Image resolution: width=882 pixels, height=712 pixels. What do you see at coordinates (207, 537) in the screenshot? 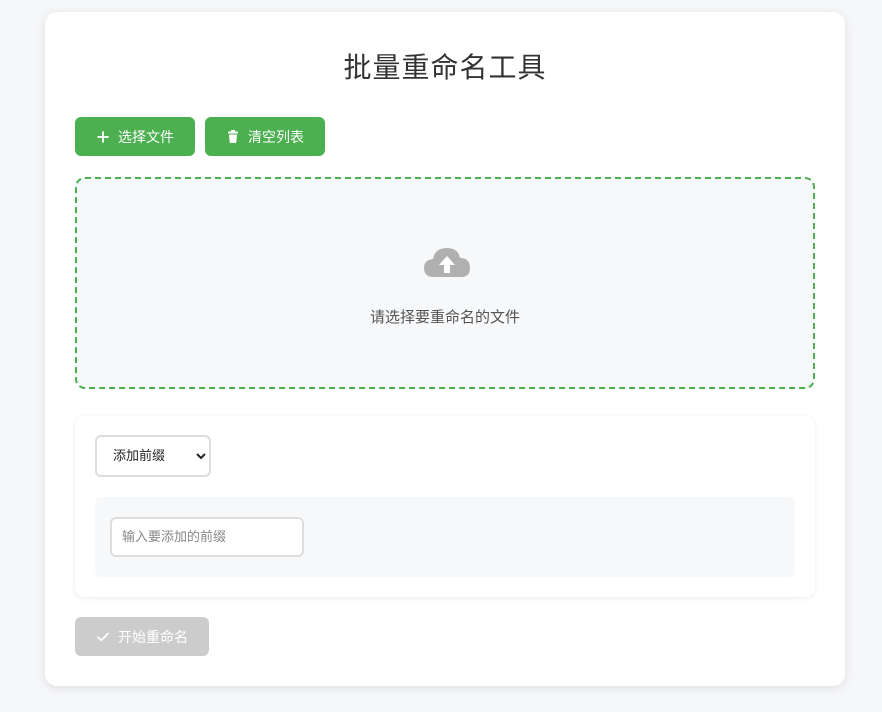
I see `prefix-input` at bounding box center [207, 537].